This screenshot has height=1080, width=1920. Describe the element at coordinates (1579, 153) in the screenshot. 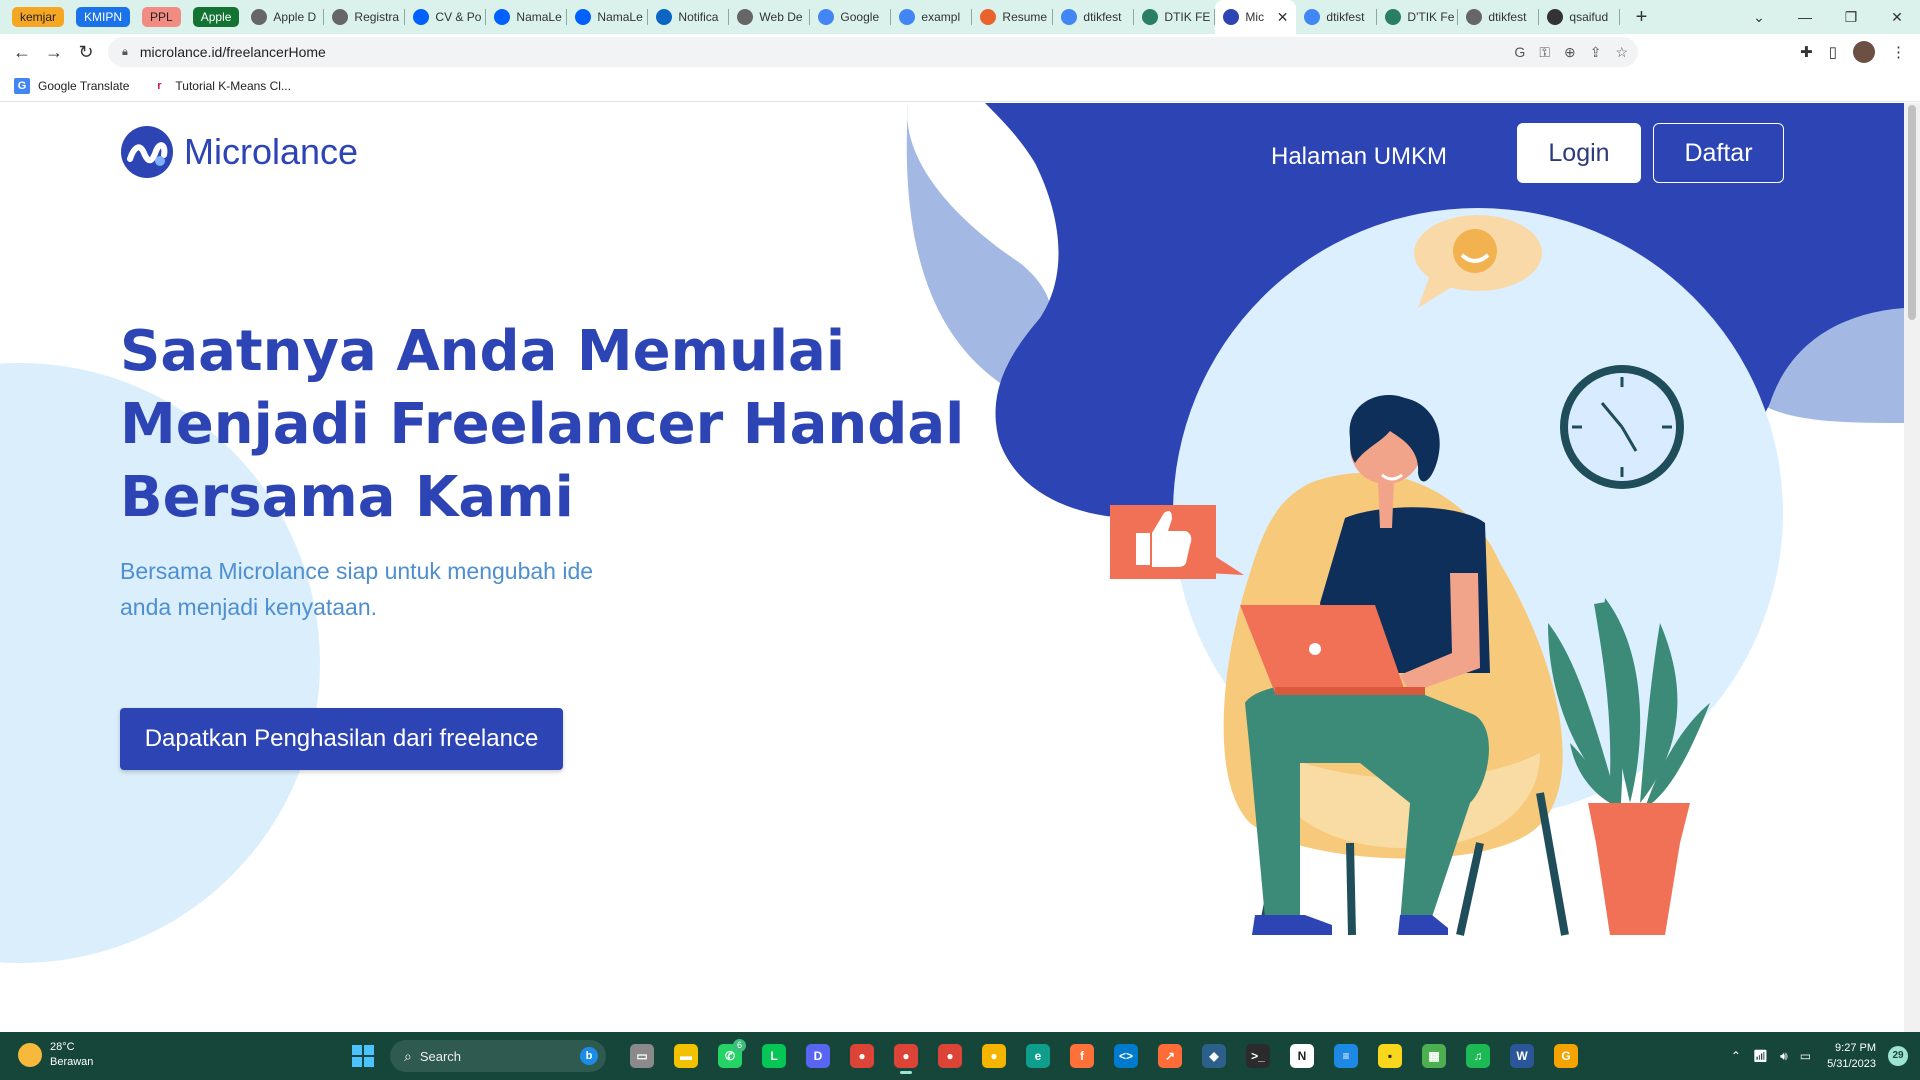

I see `login-button: Login` at that location.